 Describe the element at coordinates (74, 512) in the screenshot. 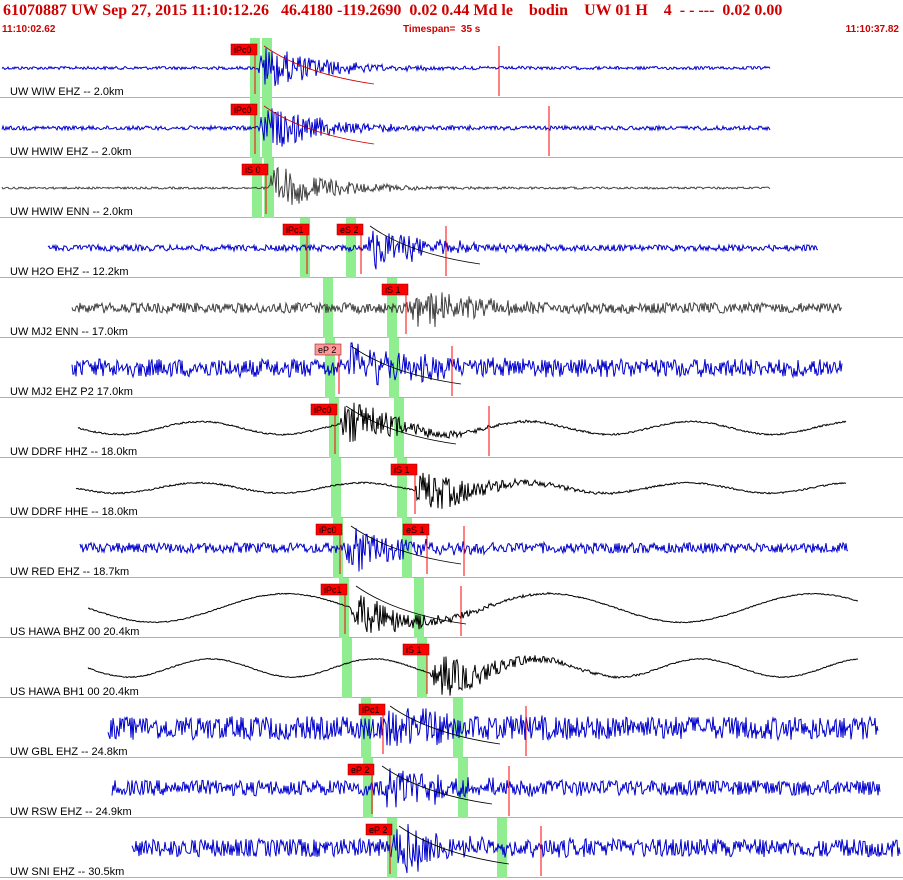

I see `station-label: UW DDRF HHE -- 18.0km` at that location.